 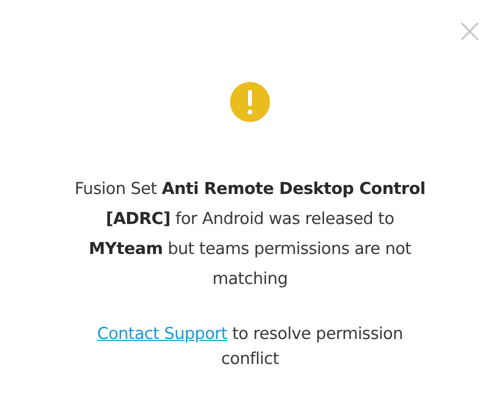 I want to click on support-text: Contact Support to resolve permission conflict, so click(x=250, y=346).